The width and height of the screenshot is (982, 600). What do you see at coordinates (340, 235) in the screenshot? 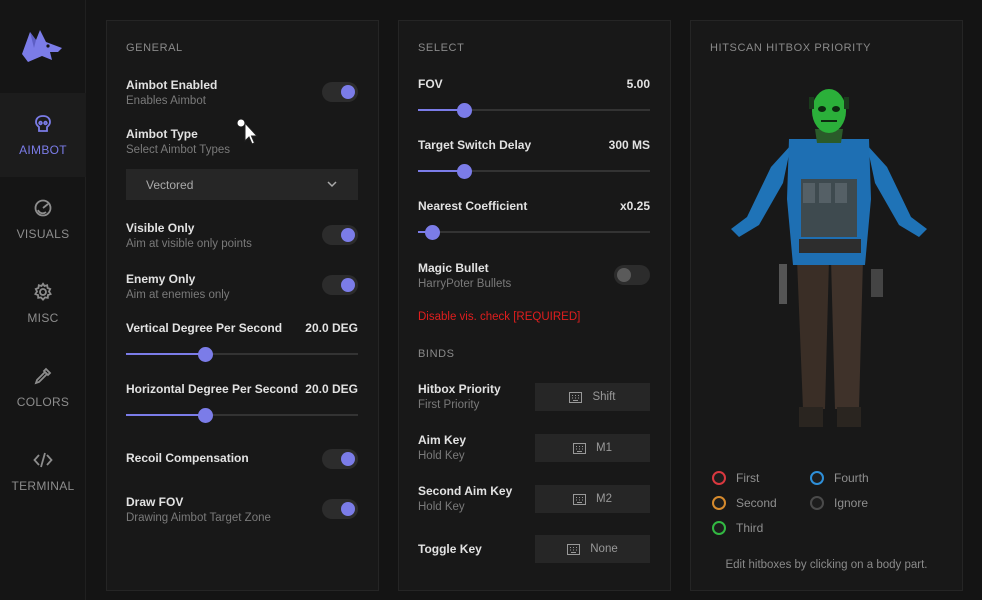
I see `visible-only-toggle` at bounding box center [340, 235].